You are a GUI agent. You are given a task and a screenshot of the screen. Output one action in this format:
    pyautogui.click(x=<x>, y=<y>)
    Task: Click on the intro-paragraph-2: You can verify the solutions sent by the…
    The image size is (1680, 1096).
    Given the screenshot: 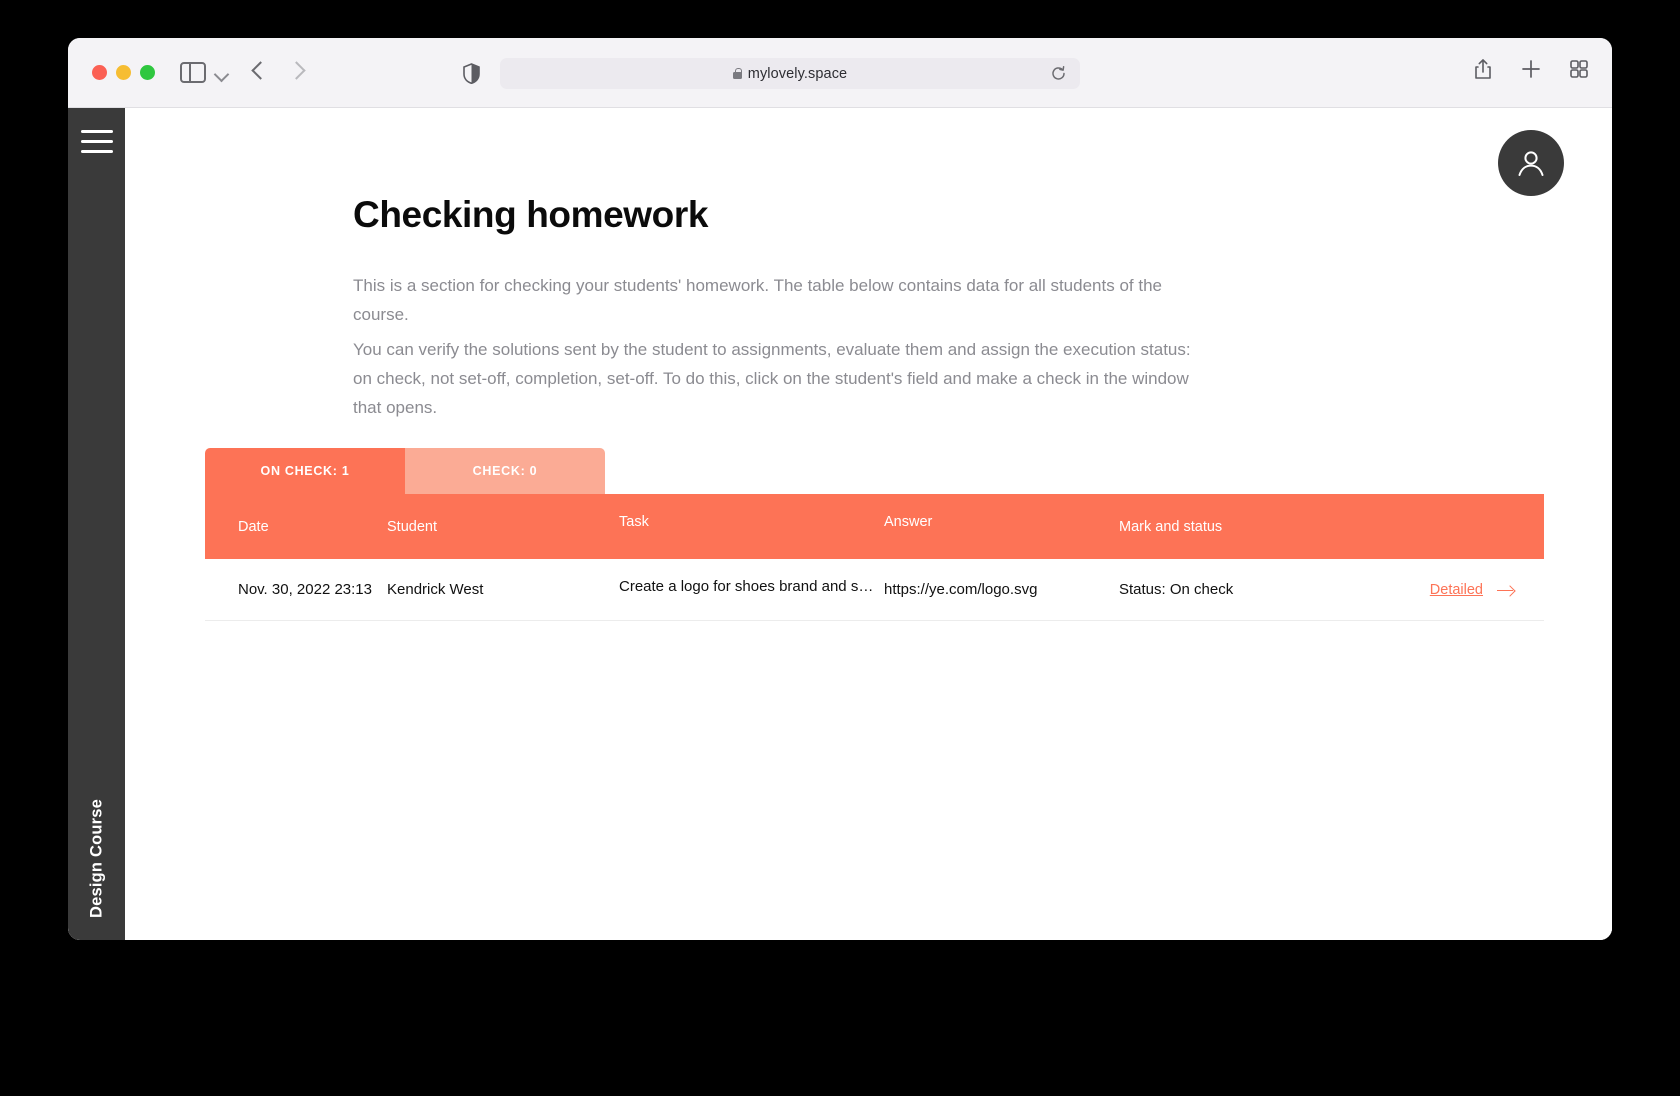 What is the action you would take?
    pyautogui.click(x=772, y=378)
    